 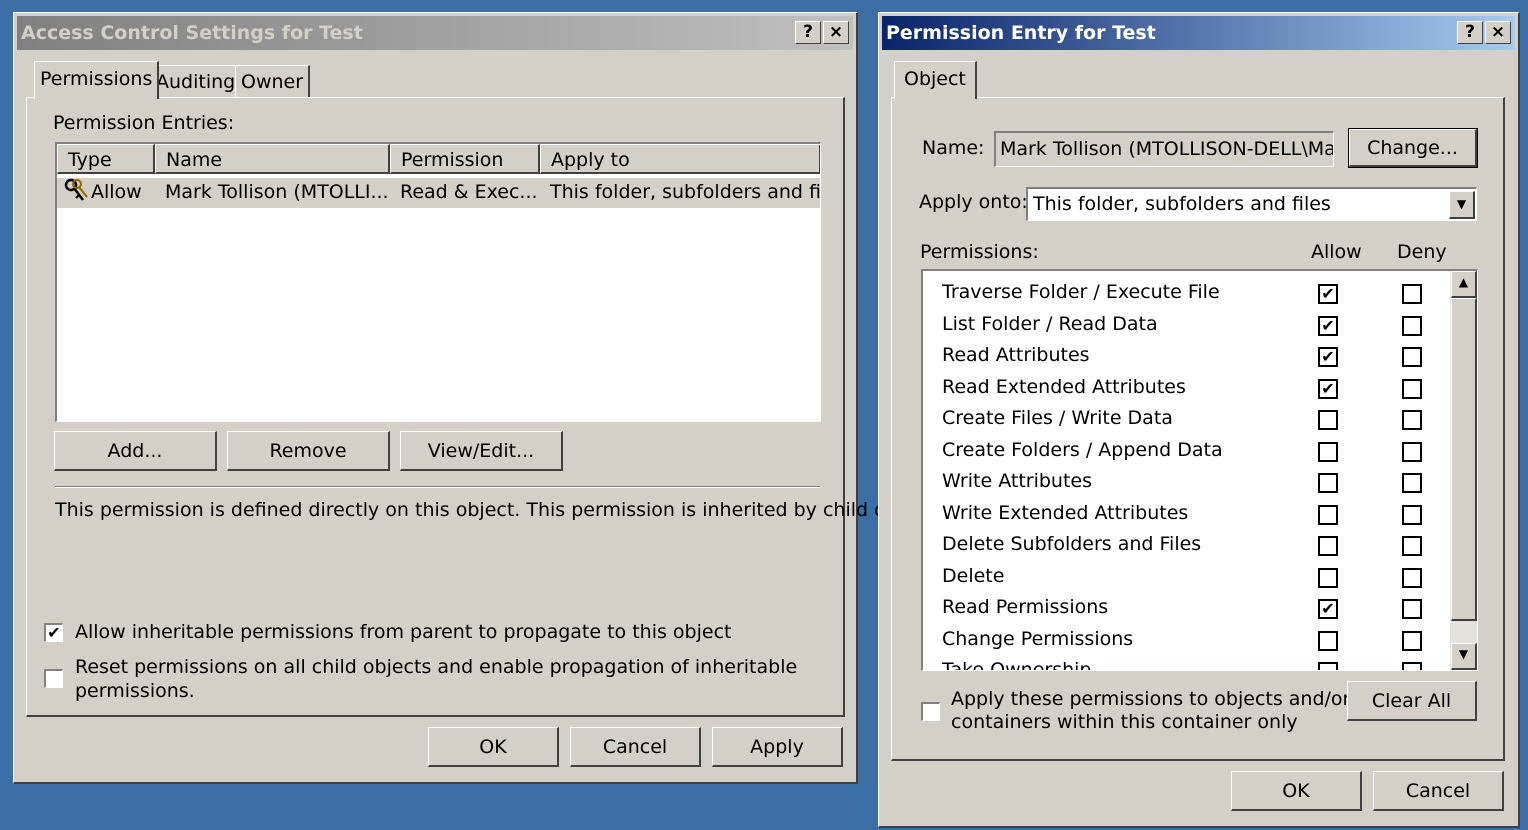 I want to click on apply-onto-value: This folder, subfolders and files, so click(x=1182, y=204).